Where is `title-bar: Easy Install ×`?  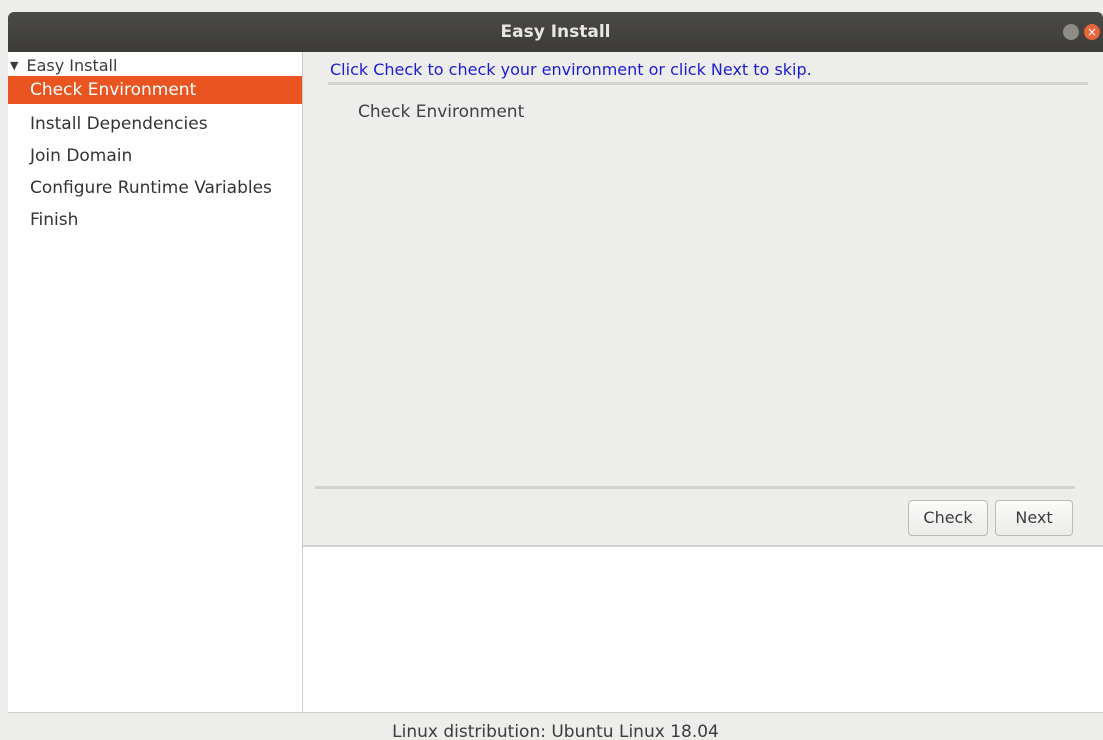 title-bar: Easy Install × is located at coordinates (555, 32).